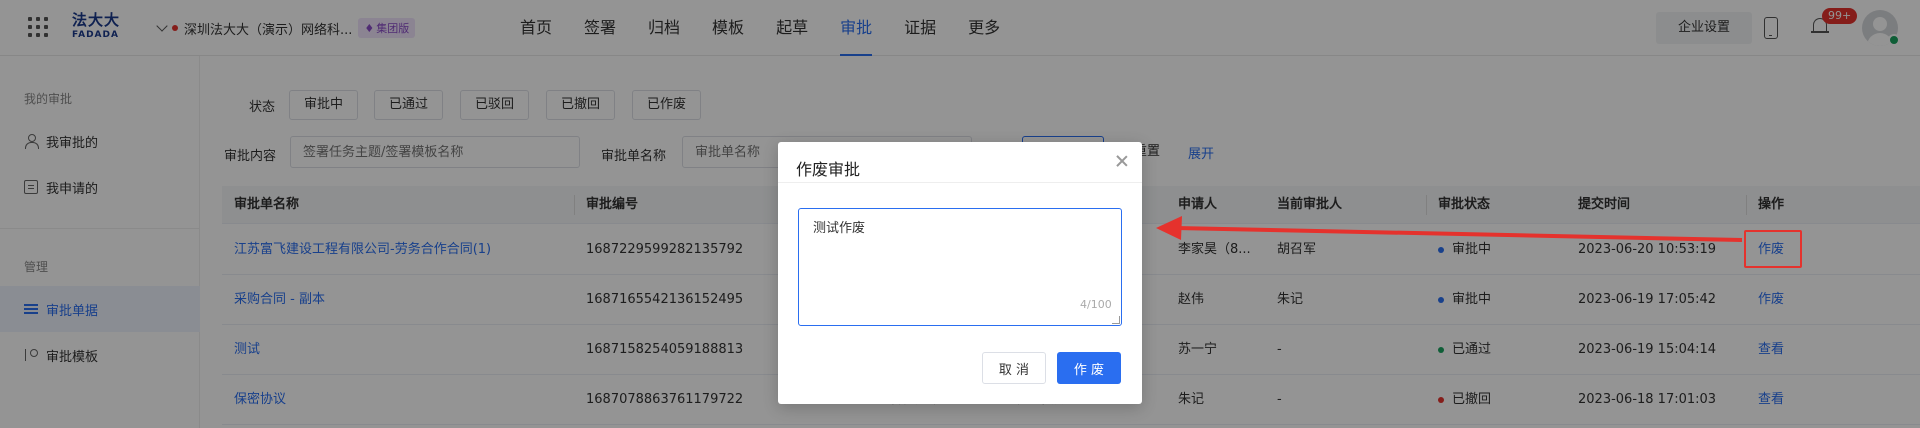  I want to click on dialog-divider, so click(960, 182).